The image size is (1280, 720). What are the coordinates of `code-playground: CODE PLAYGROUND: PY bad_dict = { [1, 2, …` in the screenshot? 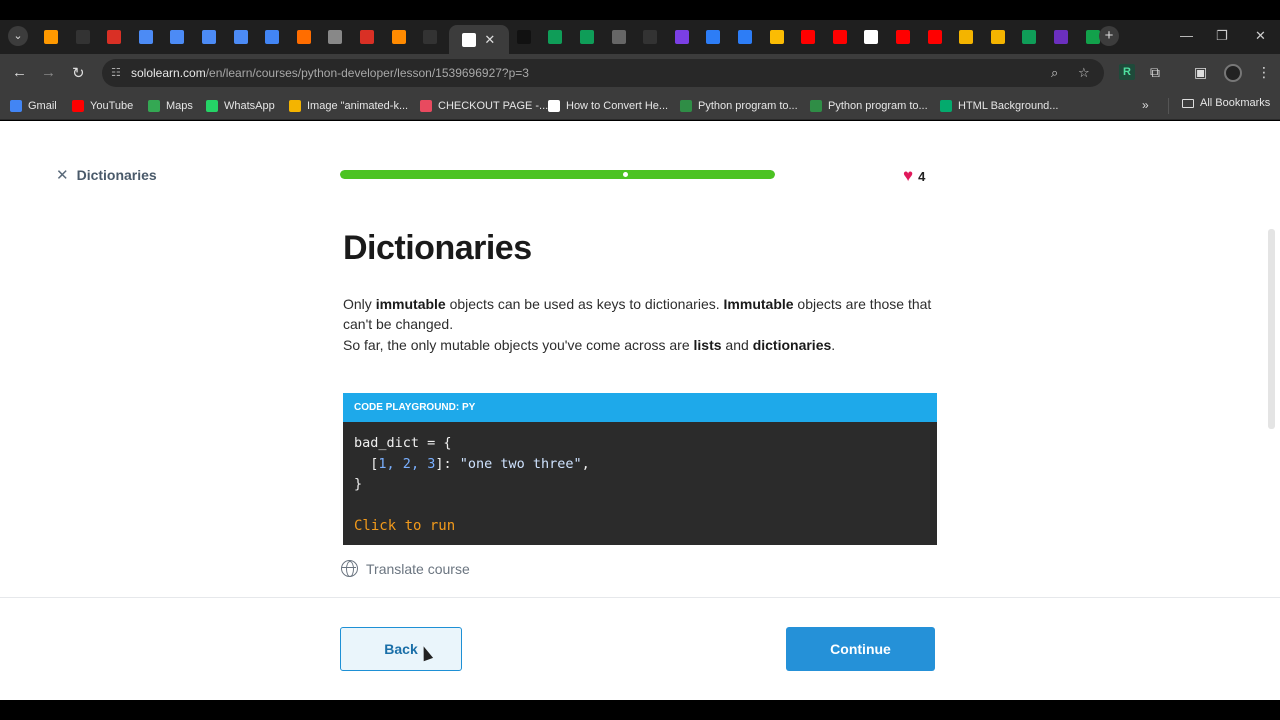 It's located at (640, 469).